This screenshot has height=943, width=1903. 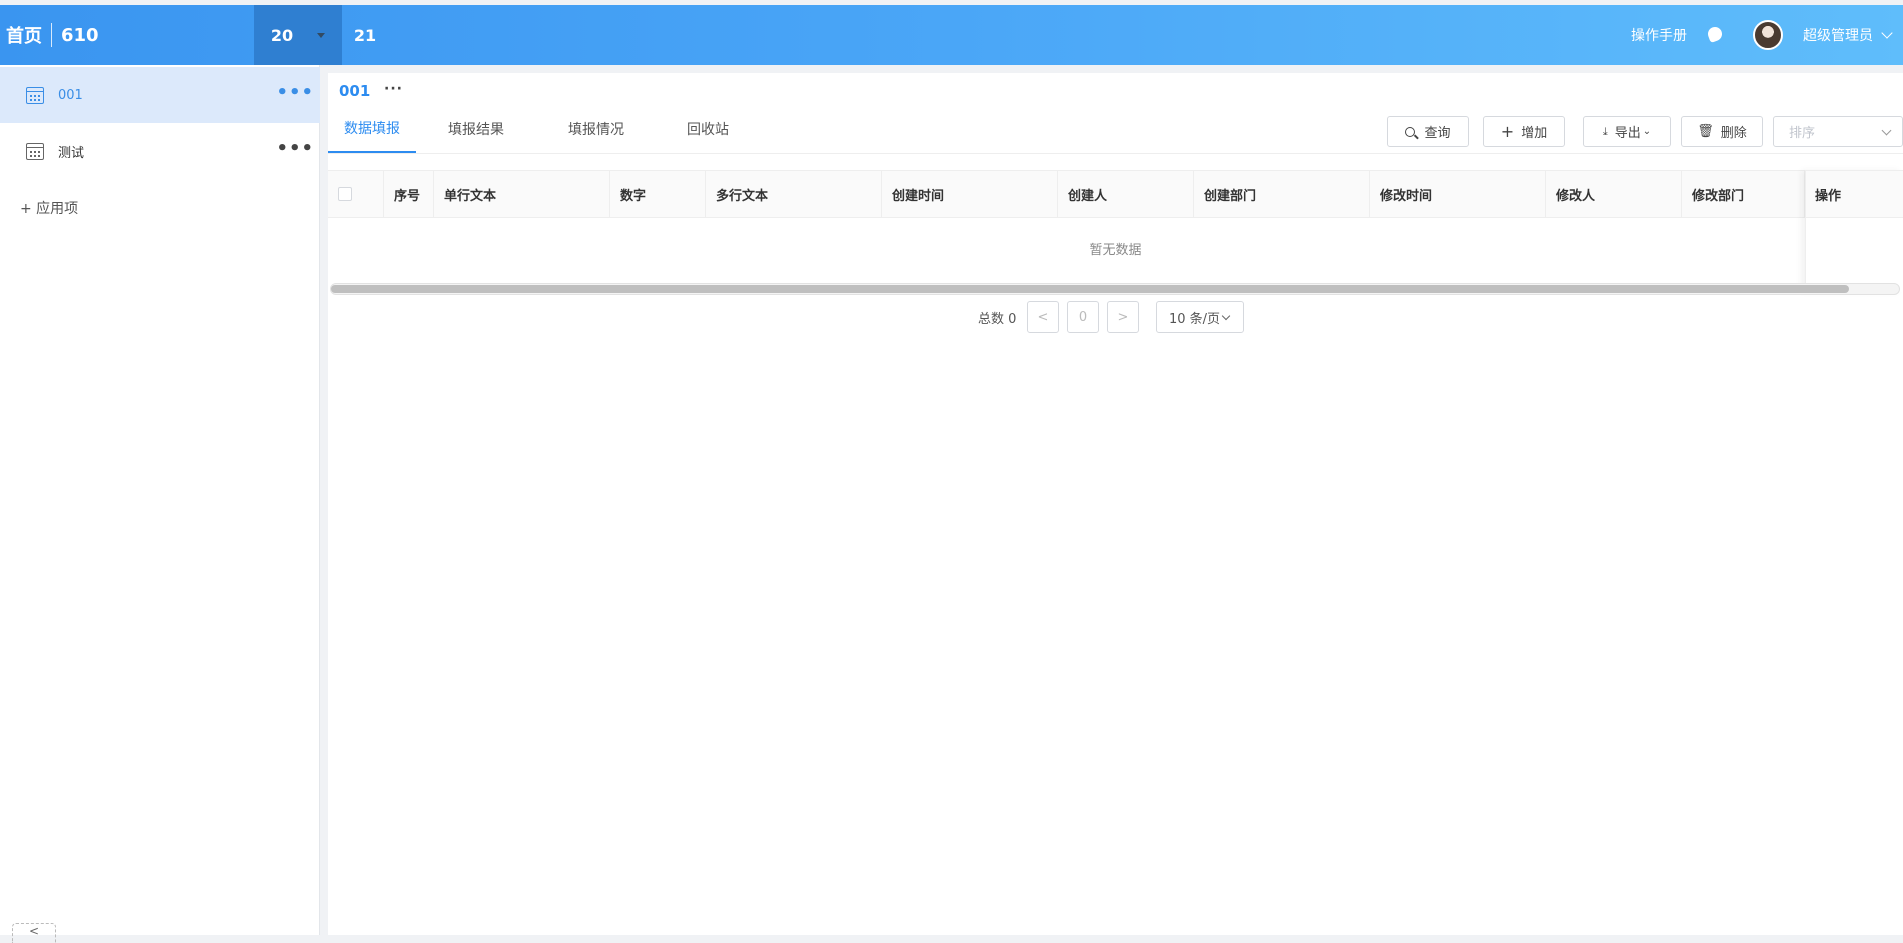 I want to click on tab-divider, so click(x=1115, y=153).